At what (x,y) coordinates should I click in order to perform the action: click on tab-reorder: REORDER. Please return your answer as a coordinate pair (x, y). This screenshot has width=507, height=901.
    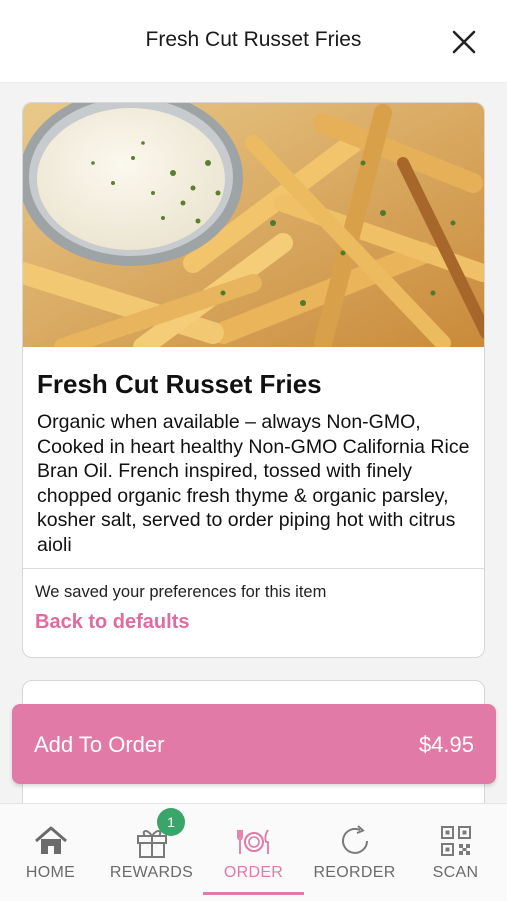
    Looking at the image, I should click on (354, 852).